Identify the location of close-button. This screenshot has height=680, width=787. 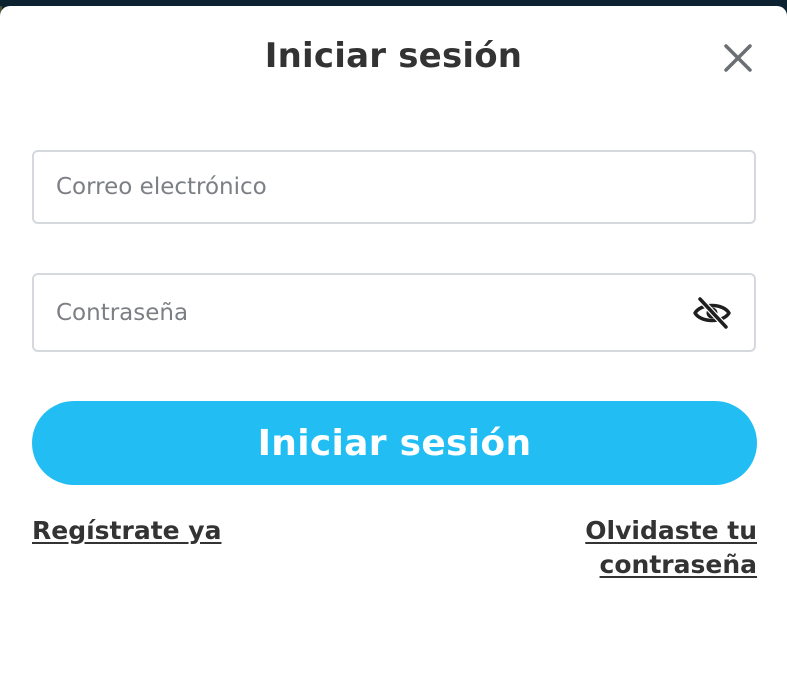
(738, 58).